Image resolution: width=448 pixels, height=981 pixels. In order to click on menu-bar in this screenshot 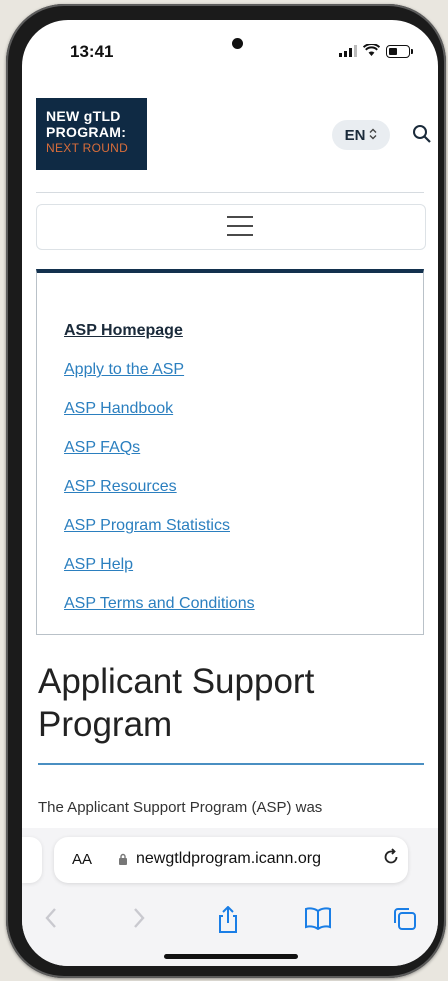, I will do `click(231, 227)`.